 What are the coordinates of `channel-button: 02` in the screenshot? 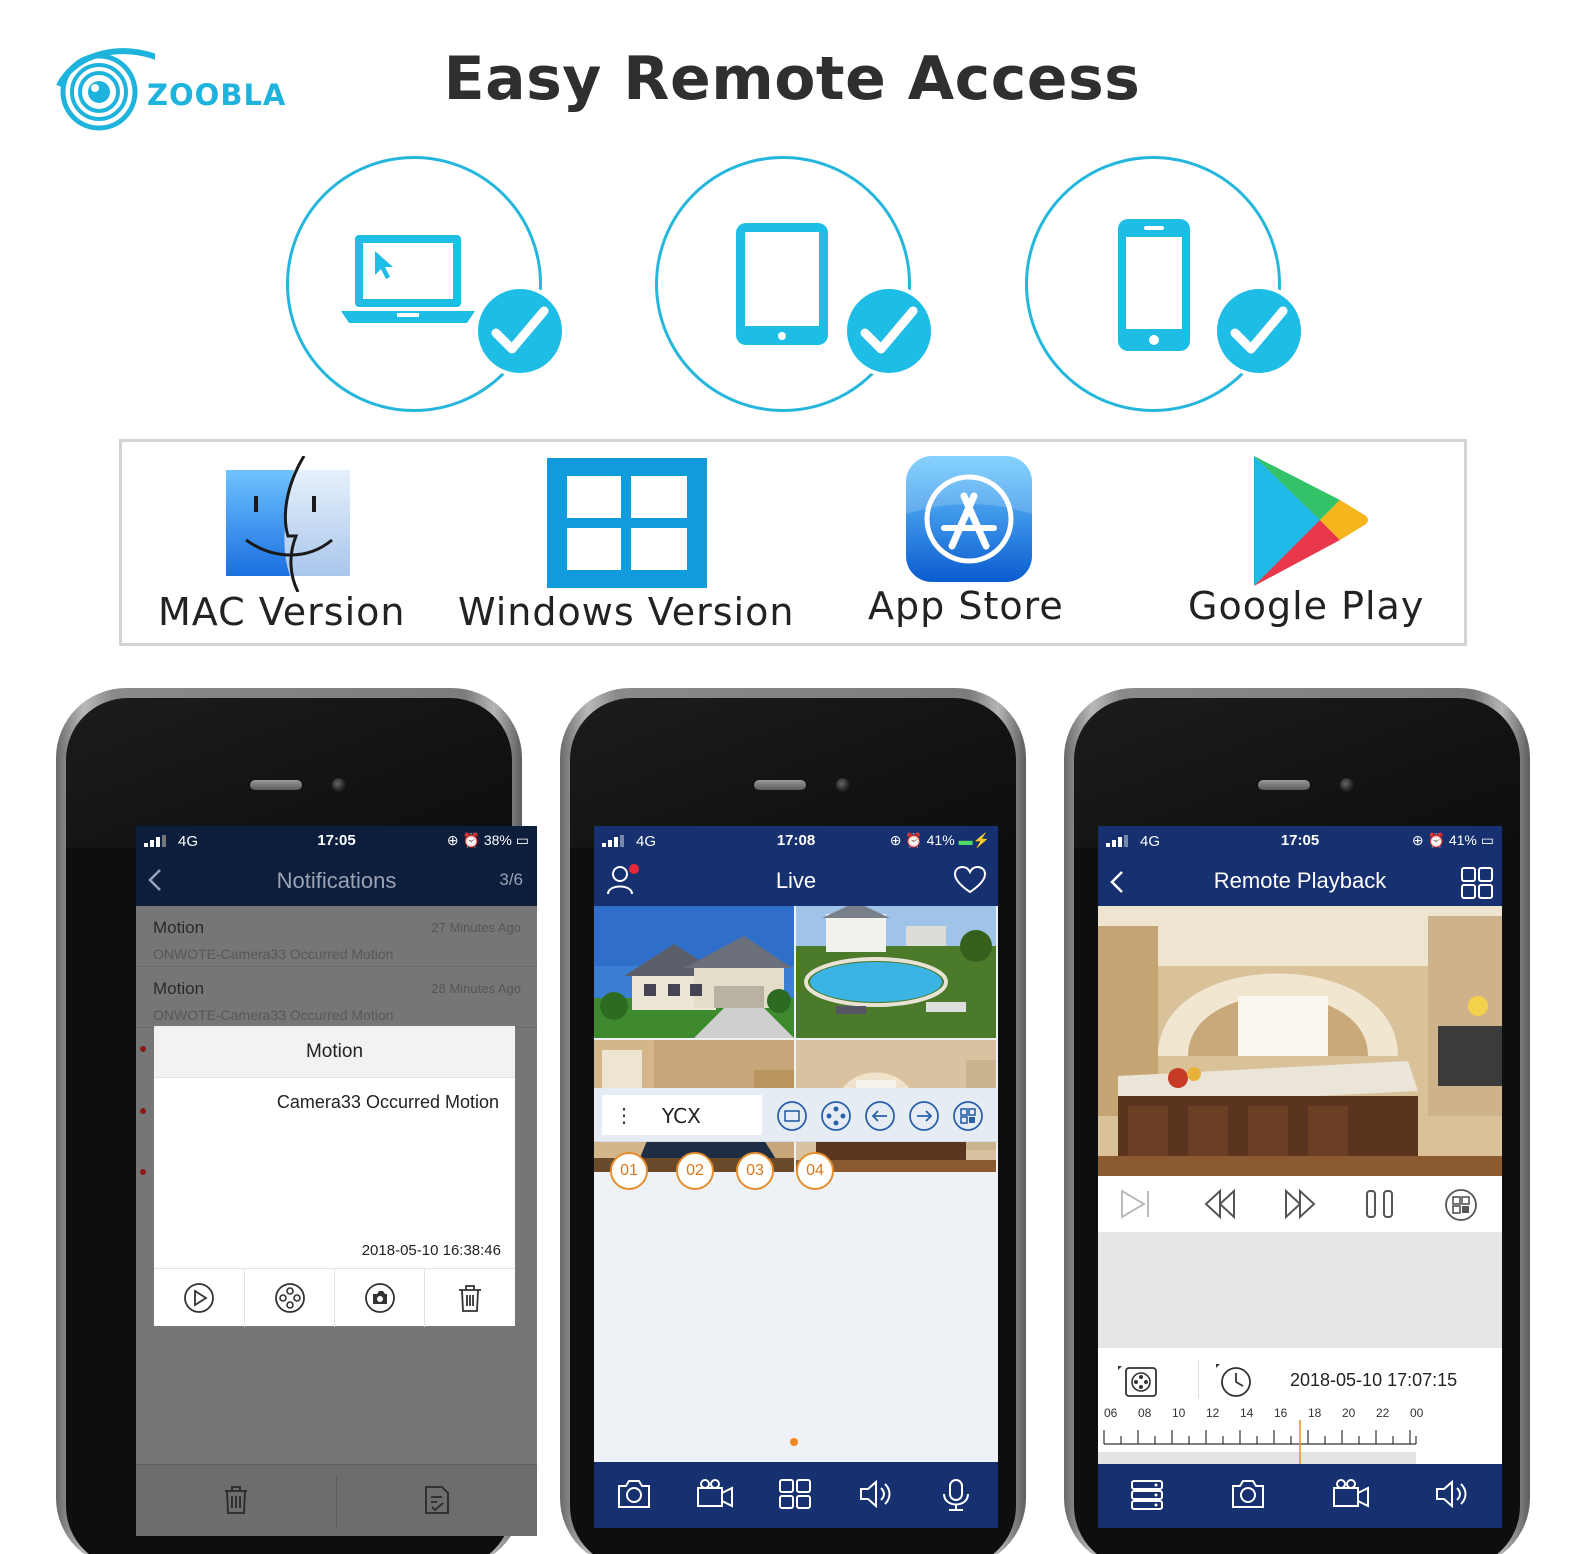 It's located at (695, 1171).